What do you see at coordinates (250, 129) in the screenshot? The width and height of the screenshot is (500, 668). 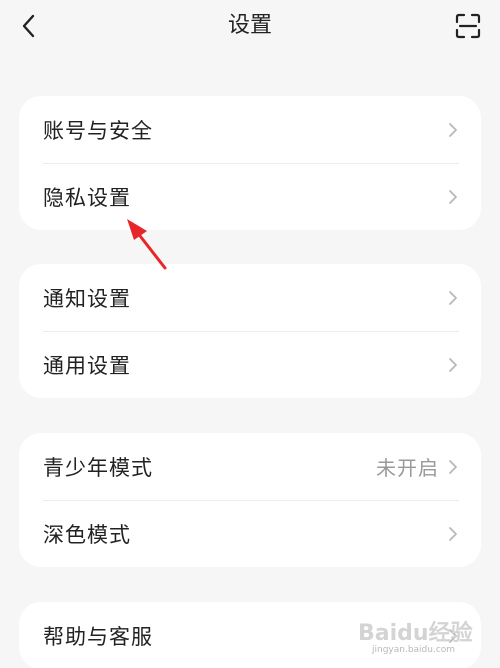 I see `menu-item-account-security: 账号与安全` at bounding box center [250, 129].